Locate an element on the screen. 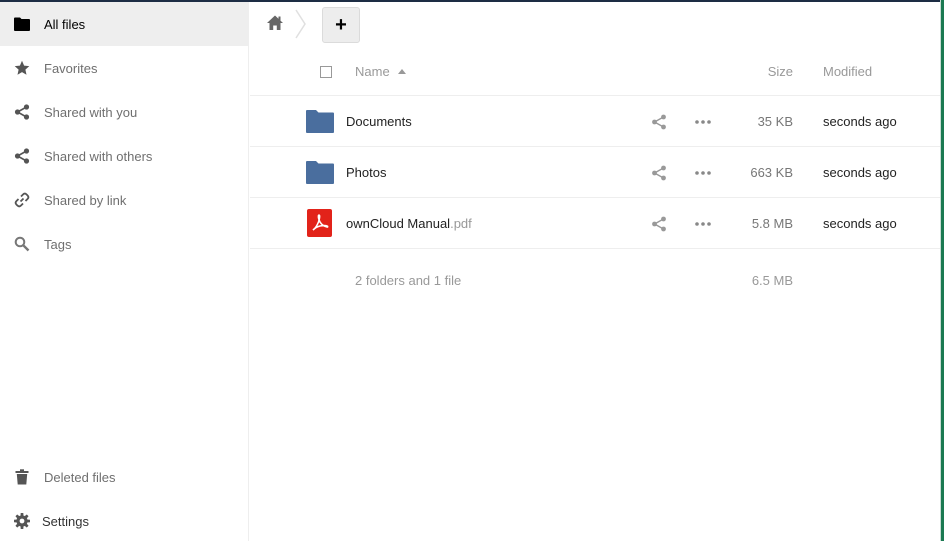 This screenshot has height=541, width=944. new-button: + is located at coordinates (341, 25).